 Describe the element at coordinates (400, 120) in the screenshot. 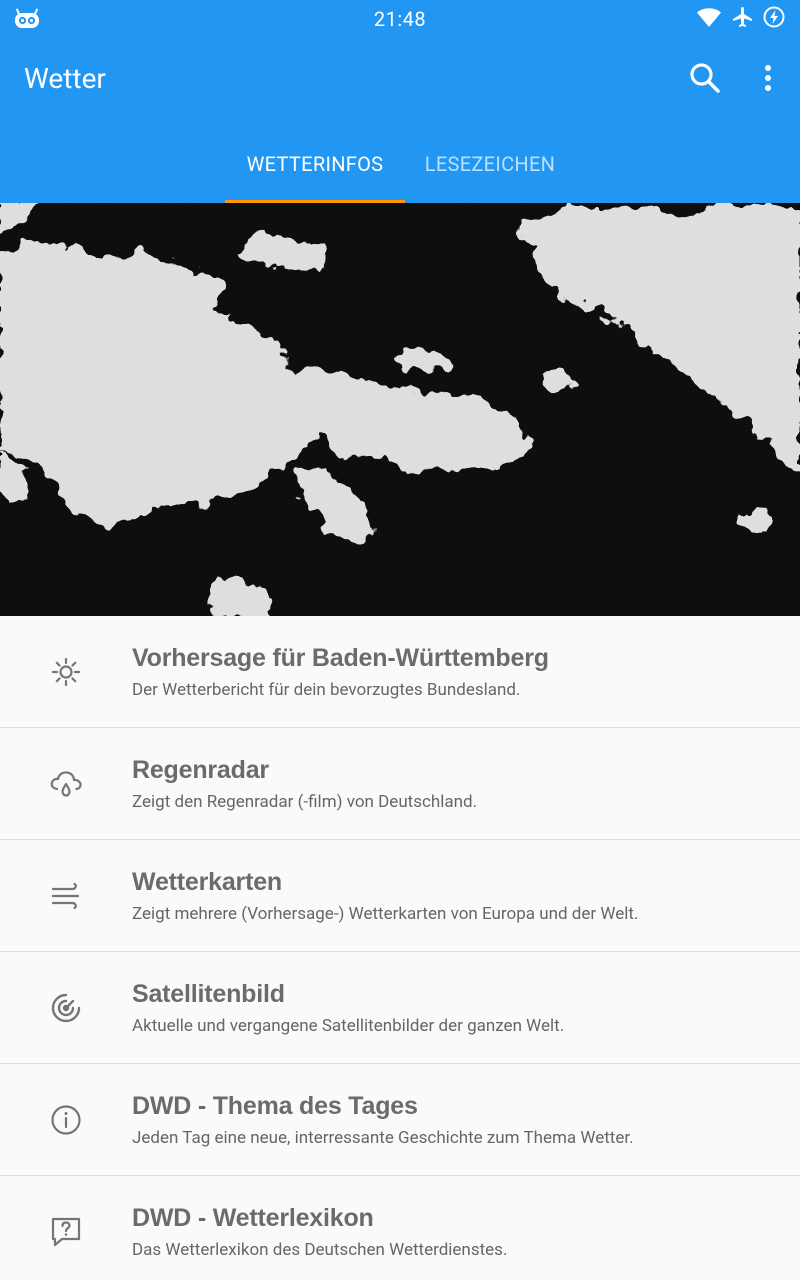

I see `app-bar: Wetter WETTERINFOS LESEZEICHEN` at that location.